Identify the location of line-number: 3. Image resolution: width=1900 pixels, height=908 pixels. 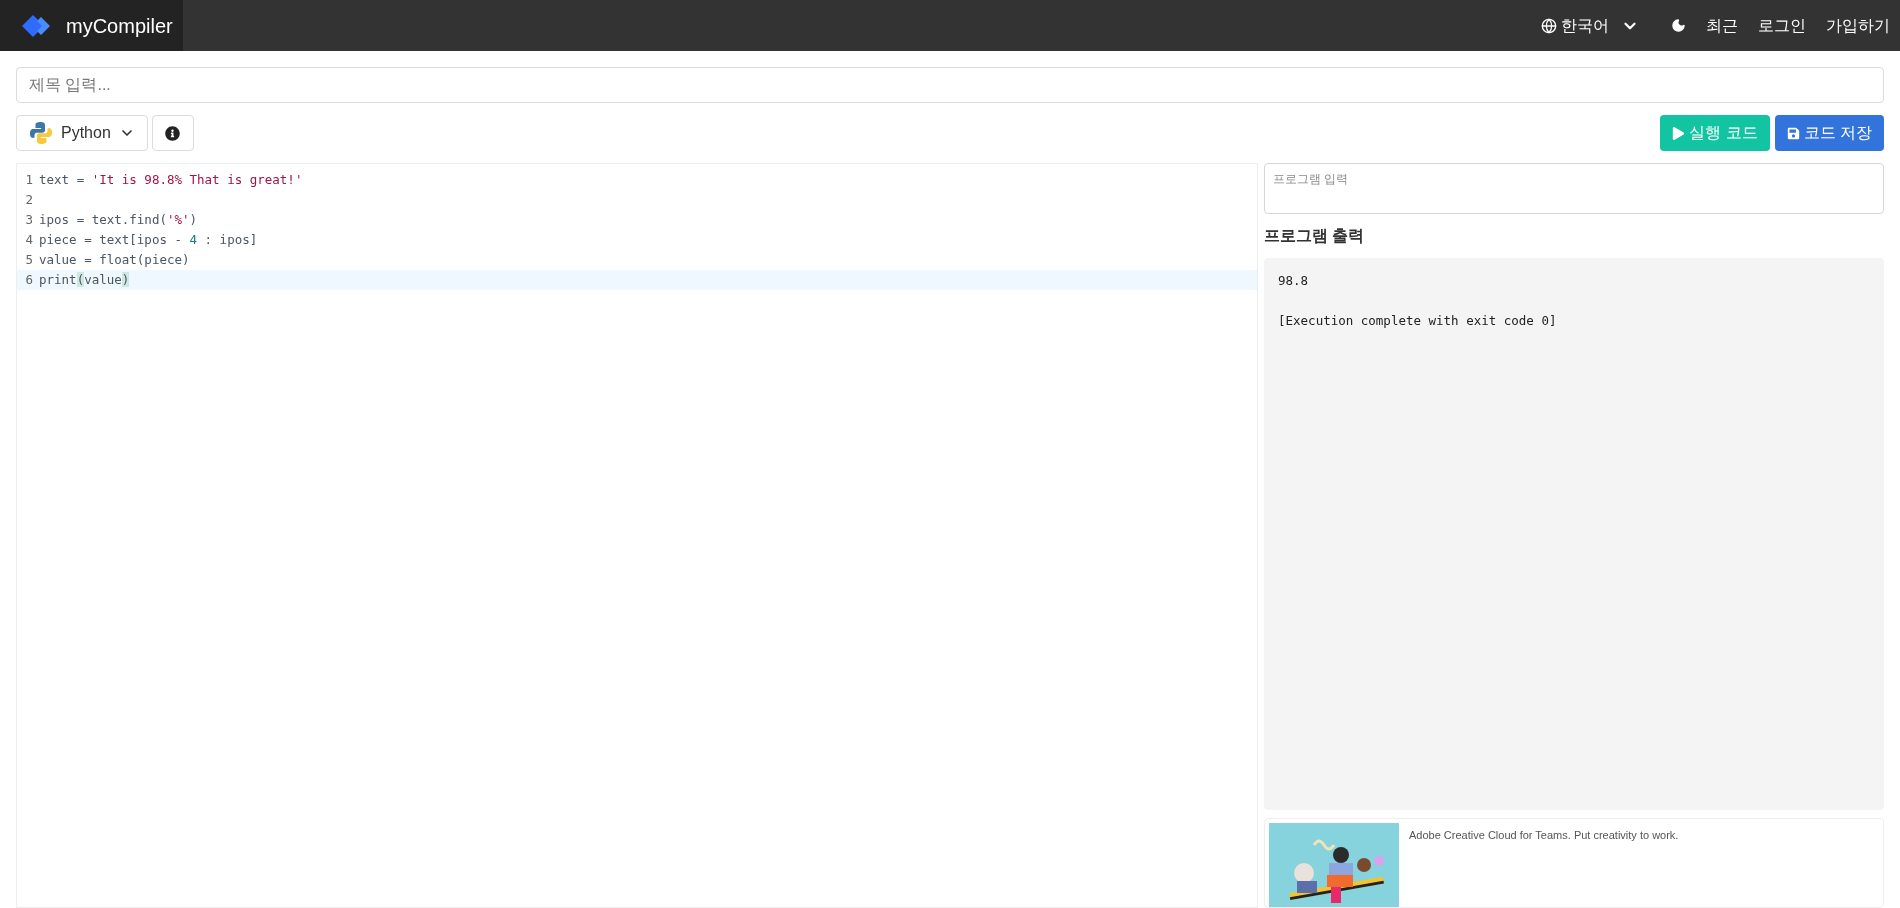
(29, 219).